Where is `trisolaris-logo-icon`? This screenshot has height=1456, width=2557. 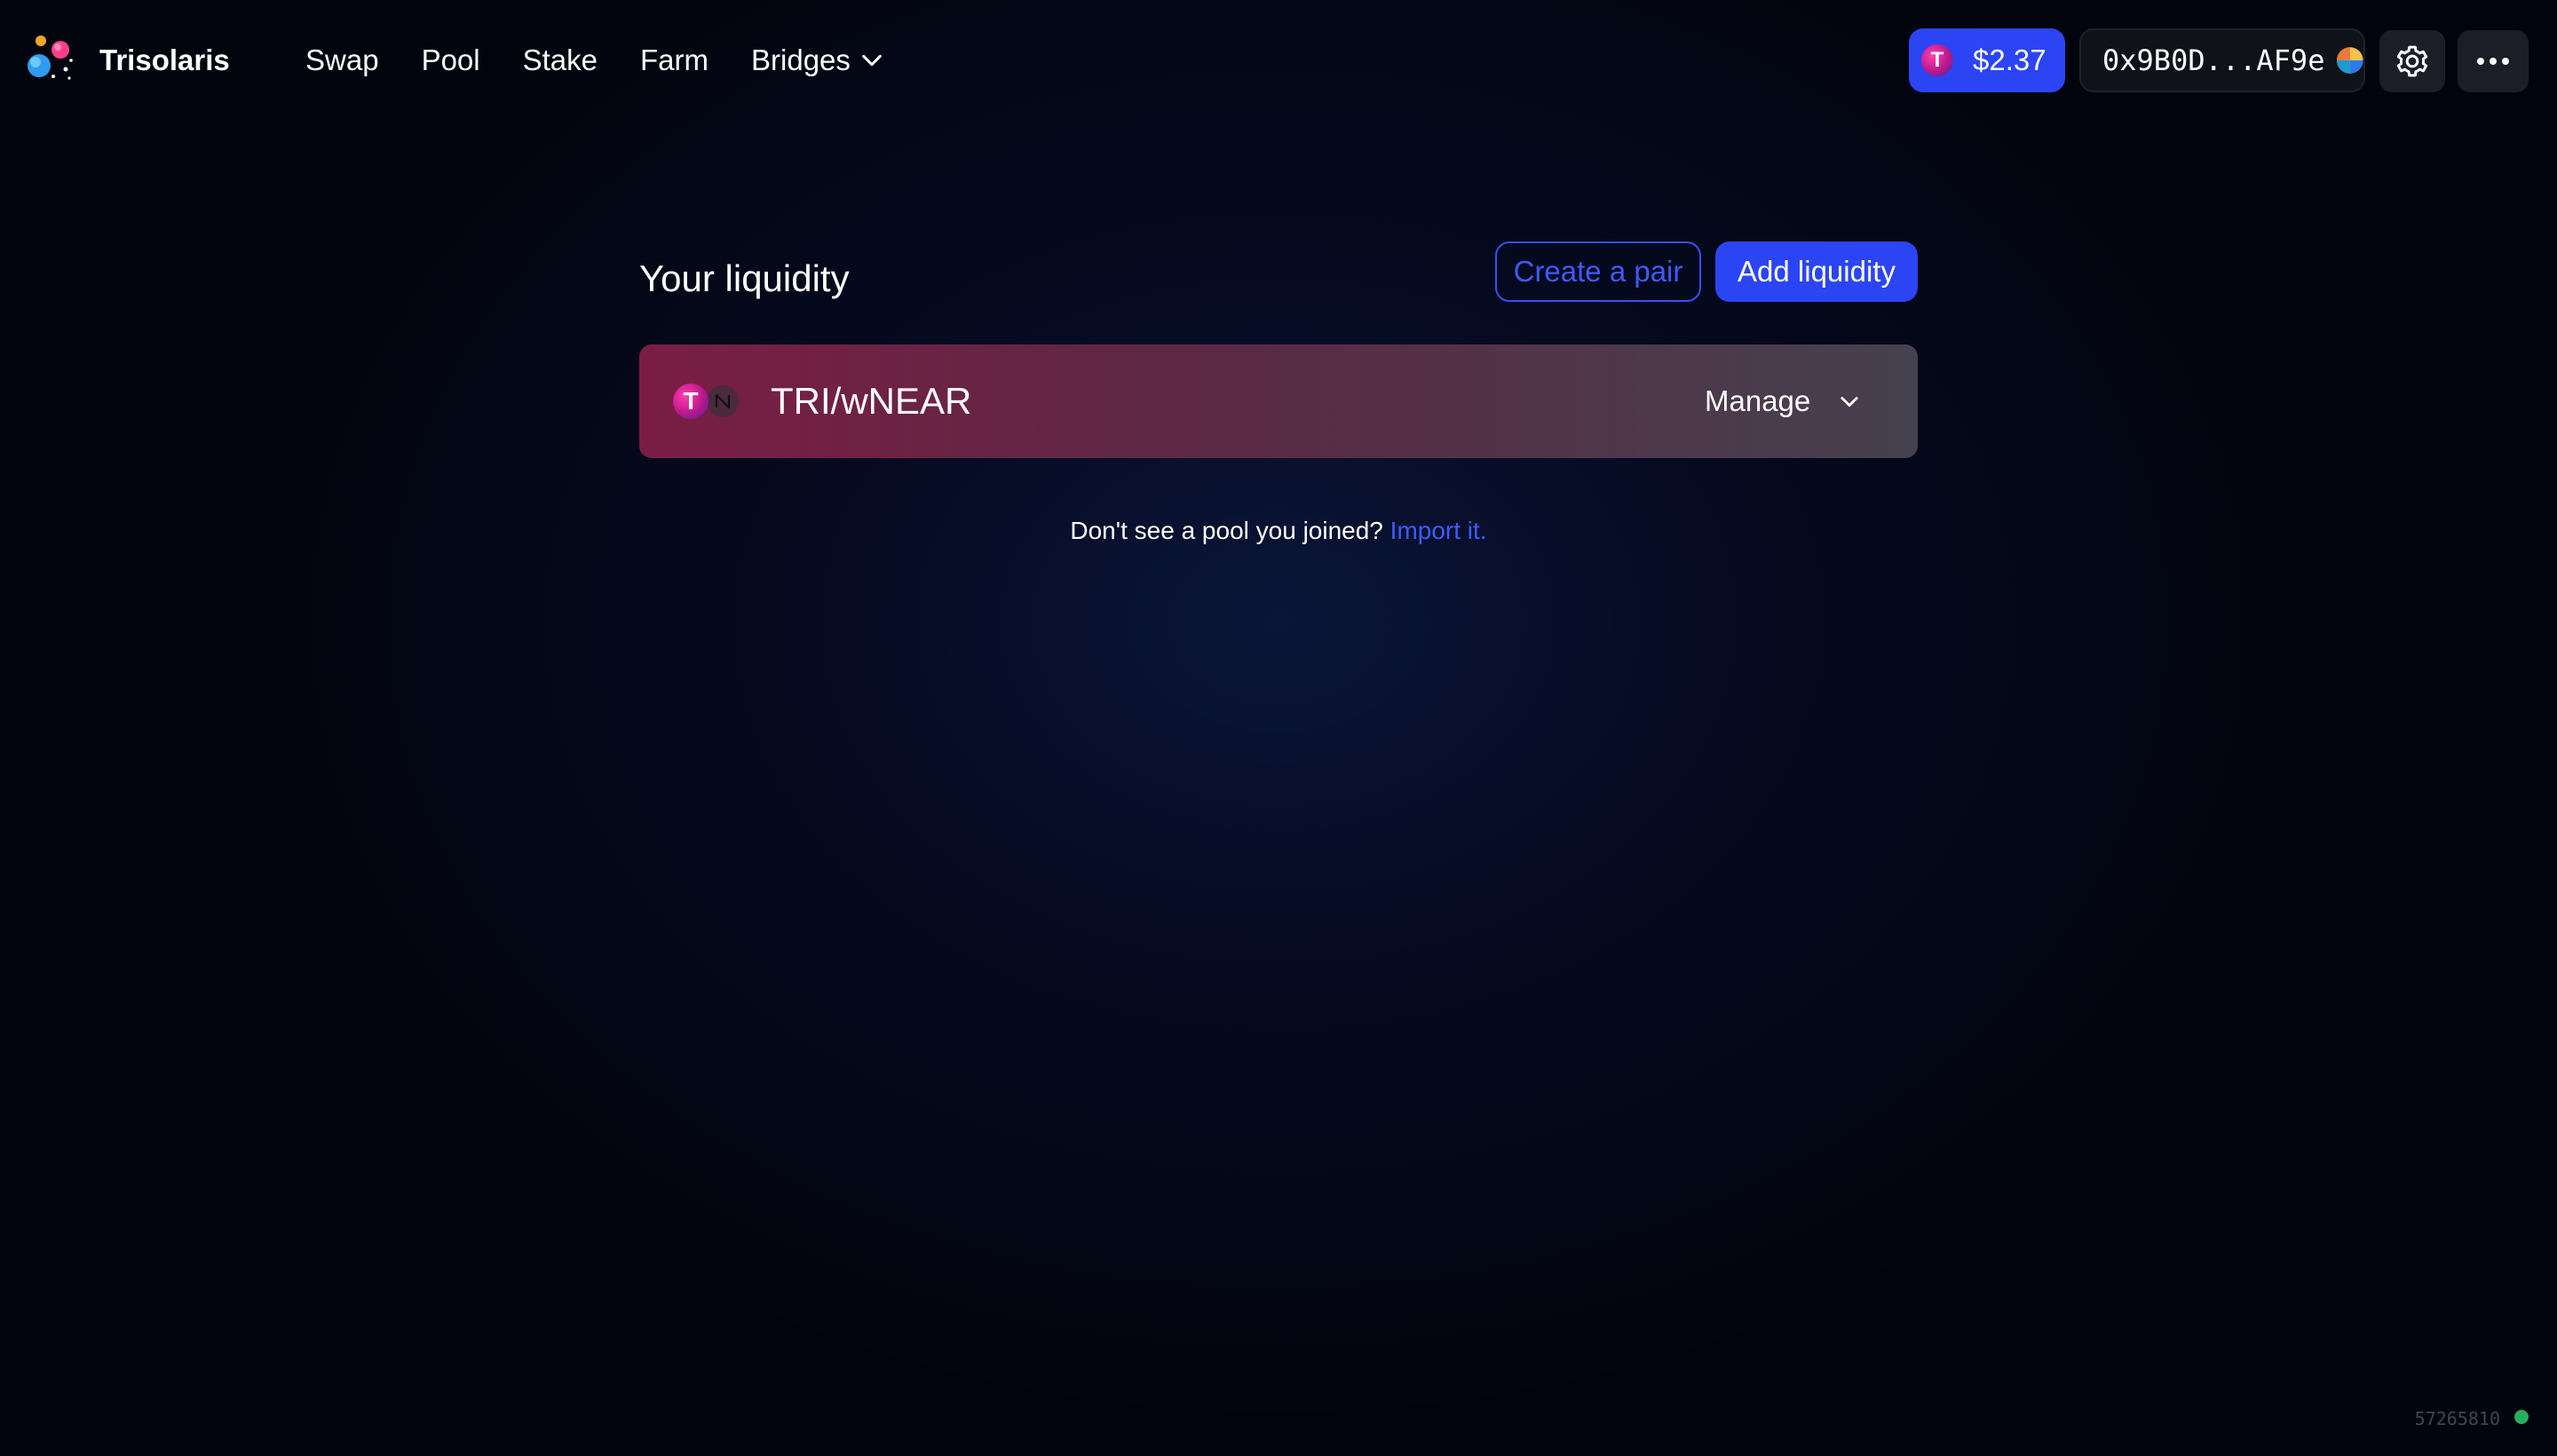
trisolaris-logo-icon is located at coordinates (51, 58).